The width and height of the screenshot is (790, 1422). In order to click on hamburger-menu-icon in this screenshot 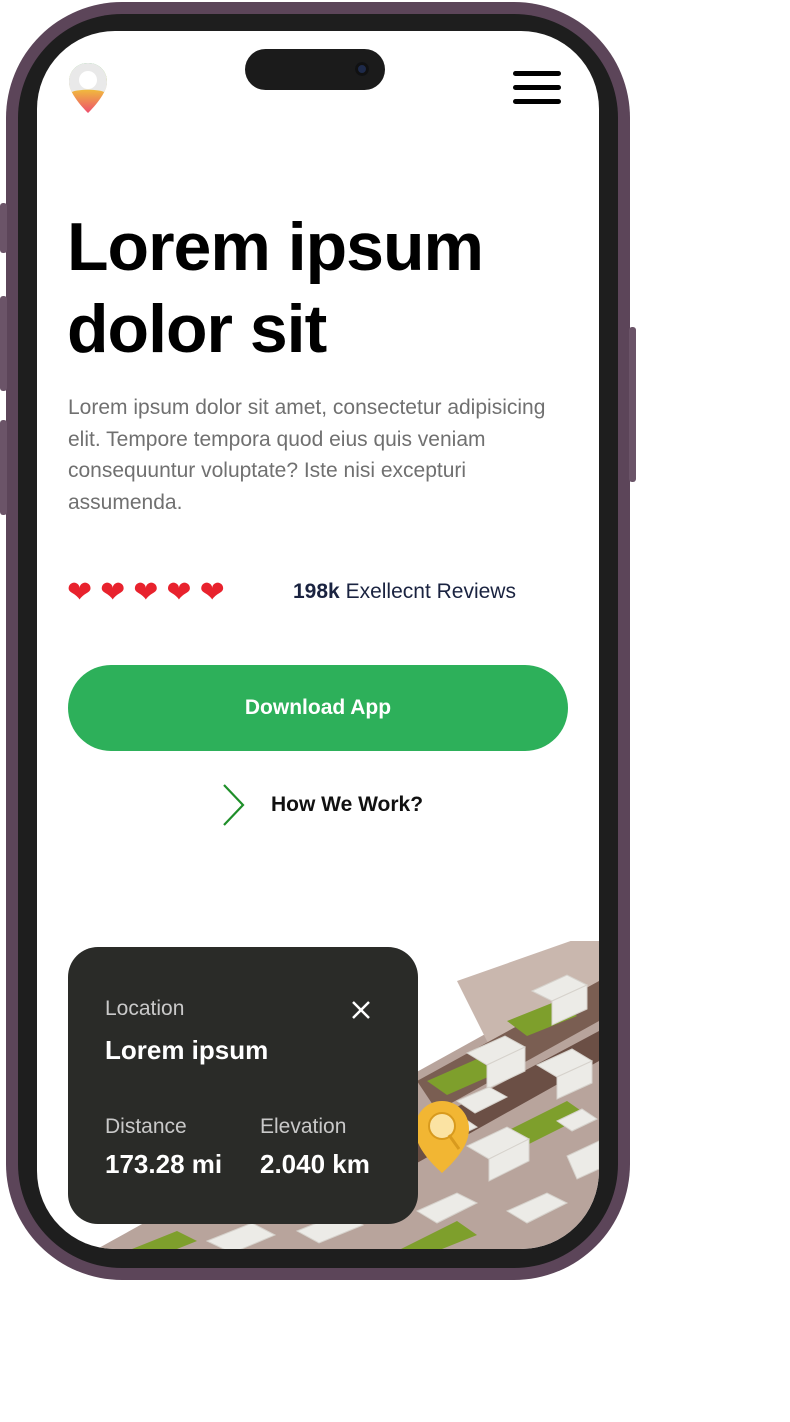, I will do `click(537, 88)`.